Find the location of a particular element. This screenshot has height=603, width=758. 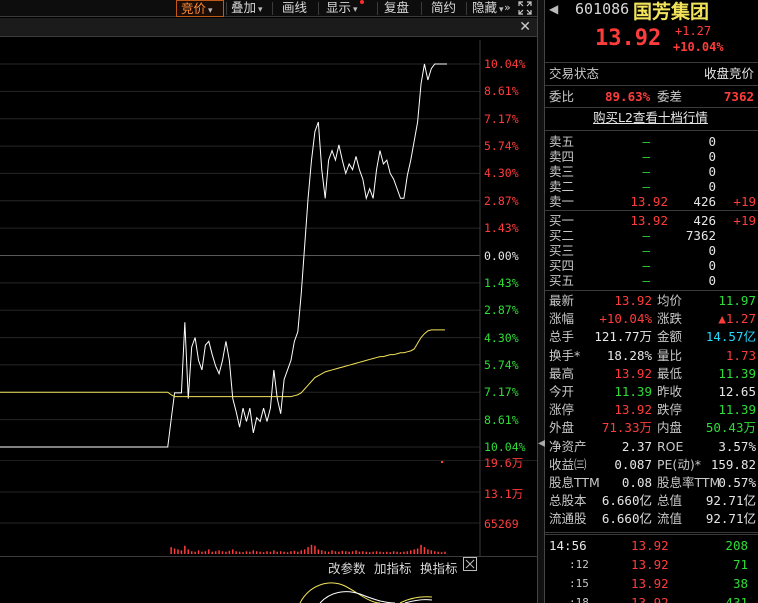

sell-level-label: 卖二 is located at coordinates (562, 186).